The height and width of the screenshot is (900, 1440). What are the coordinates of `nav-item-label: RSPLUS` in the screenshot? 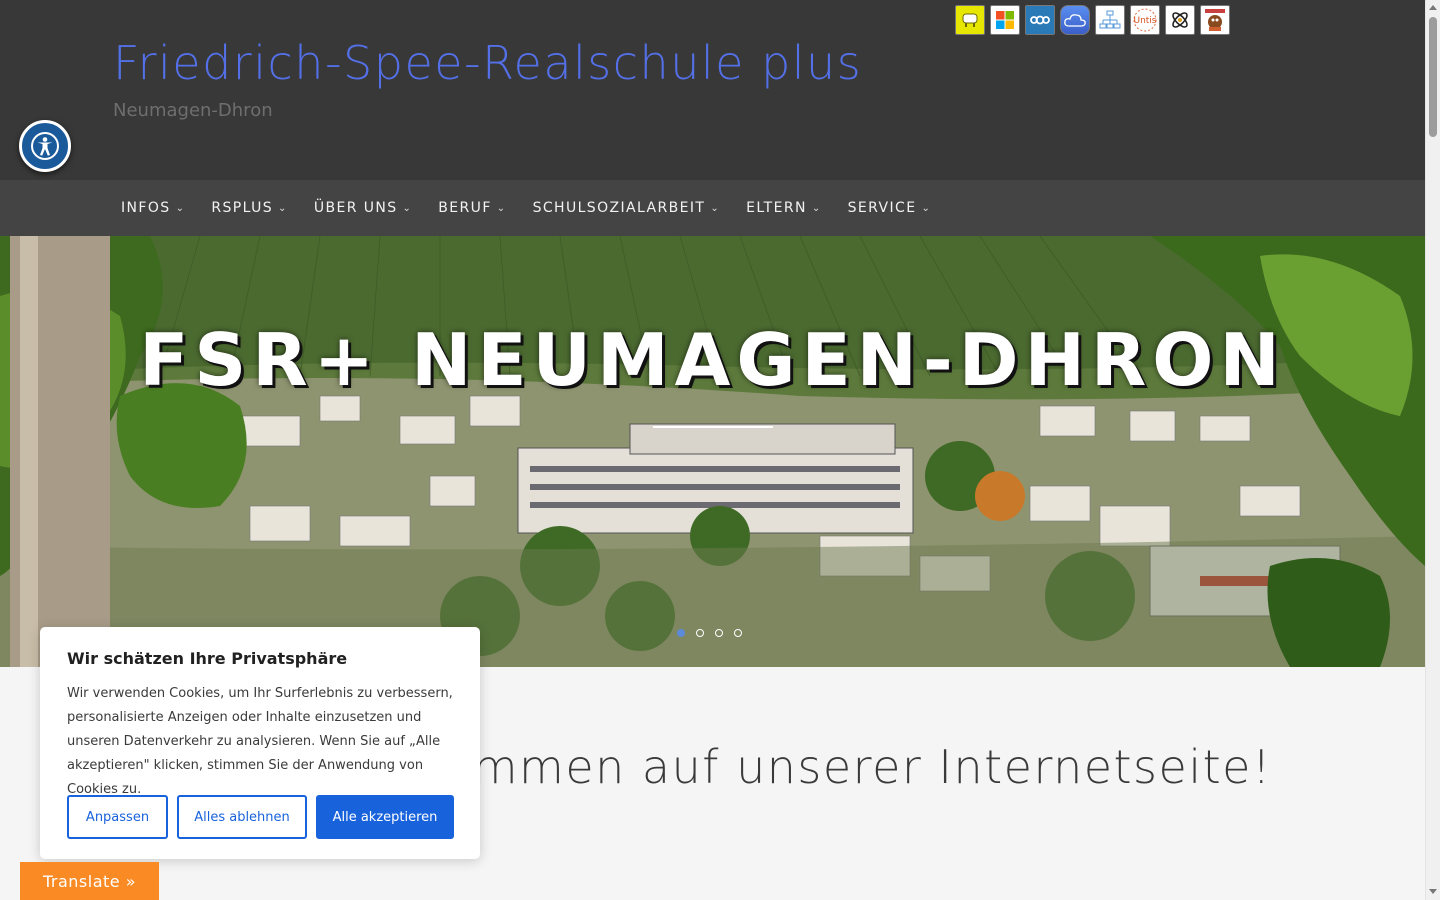 It's located at (242, 208).